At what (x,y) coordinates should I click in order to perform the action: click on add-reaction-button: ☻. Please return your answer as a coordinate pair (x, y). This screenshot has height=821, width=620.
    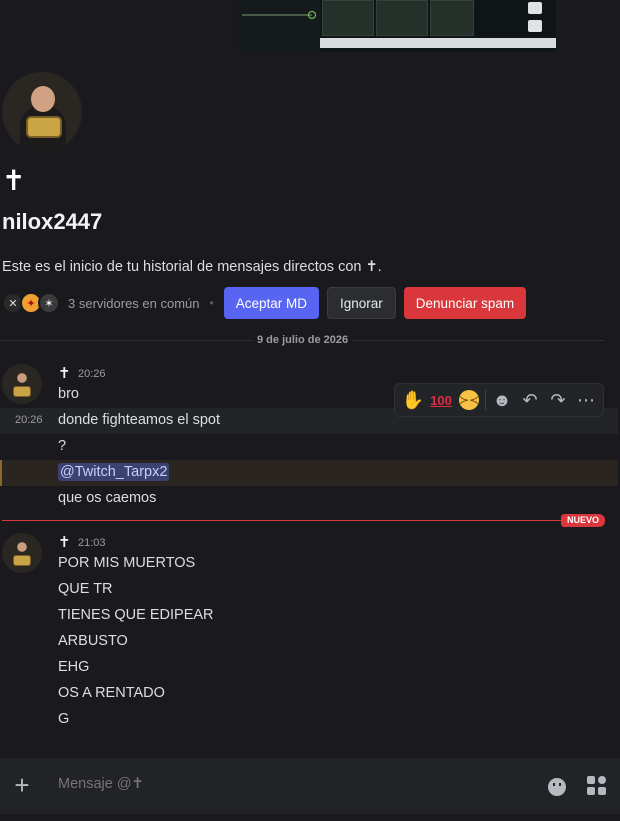
    Looking at the image, I should click on (502, 400).